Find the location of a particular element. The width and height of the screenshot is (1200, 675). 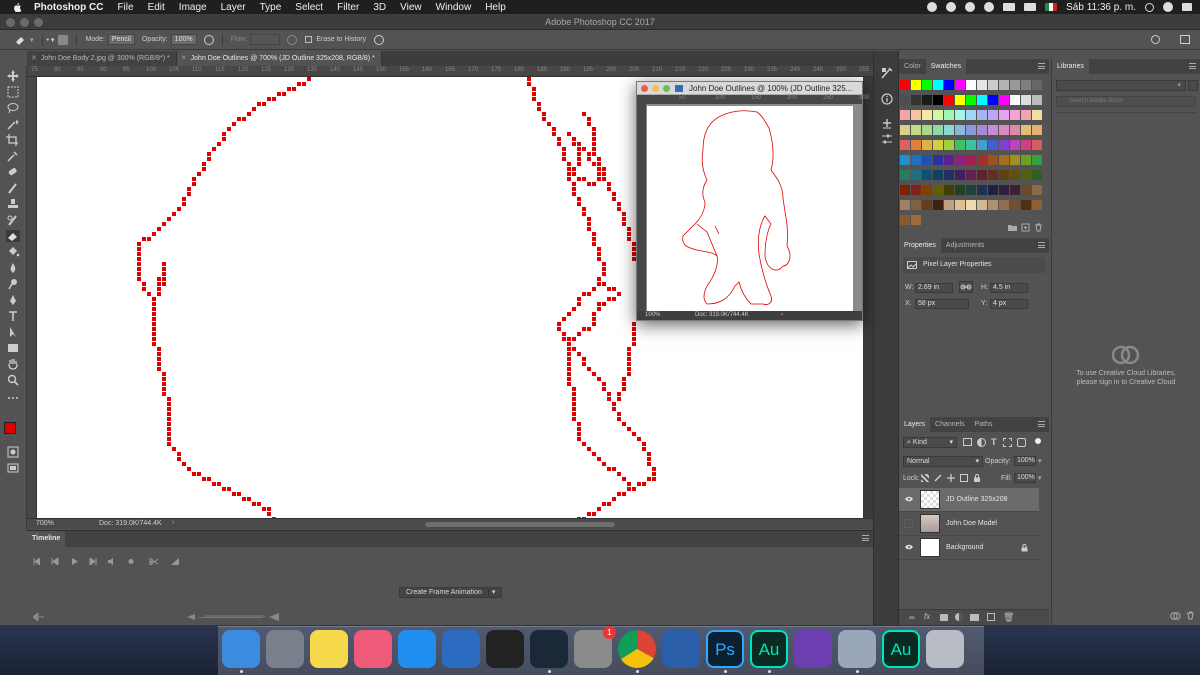

link-icon is located at coordinates (966, 287).